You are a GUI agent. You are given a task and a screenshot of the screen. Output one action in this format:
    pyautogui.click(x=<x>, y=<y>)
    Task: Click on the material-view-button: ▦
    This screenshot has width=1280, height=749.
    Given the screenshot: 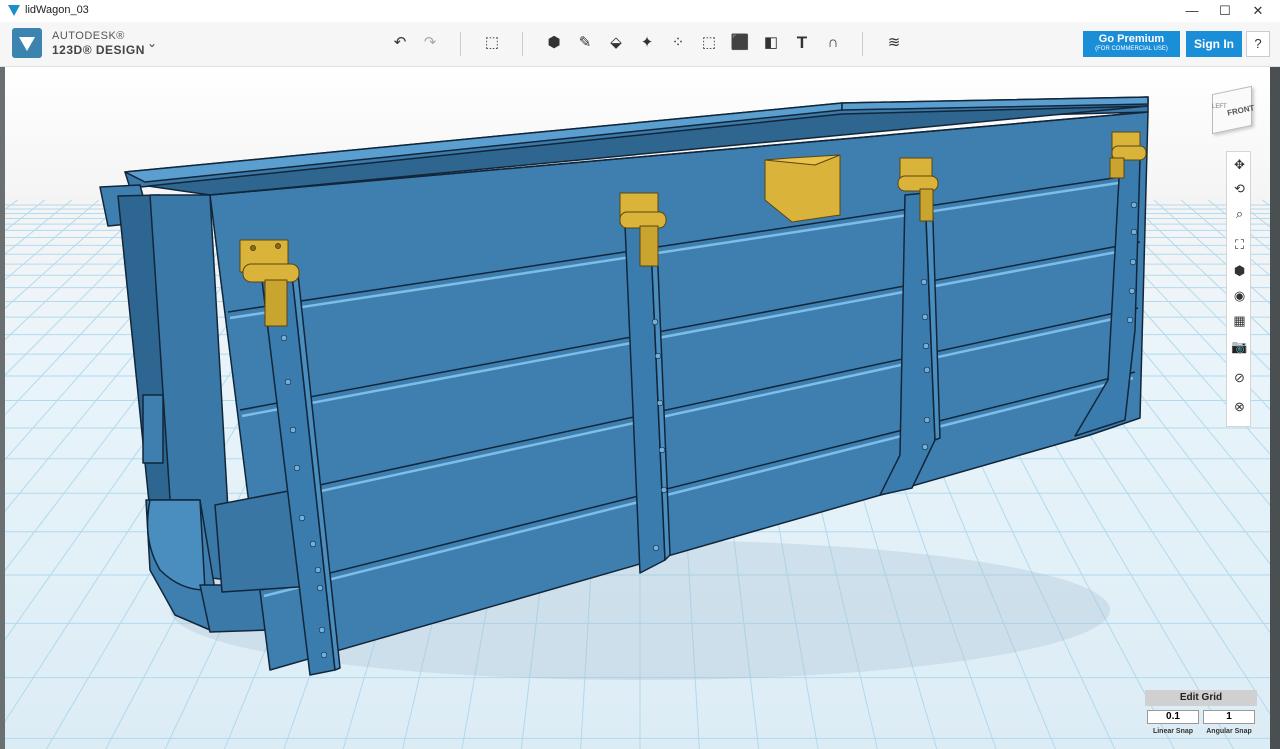 What is the action you would take?
    pyautogui.click(x=1239, y=321)
    